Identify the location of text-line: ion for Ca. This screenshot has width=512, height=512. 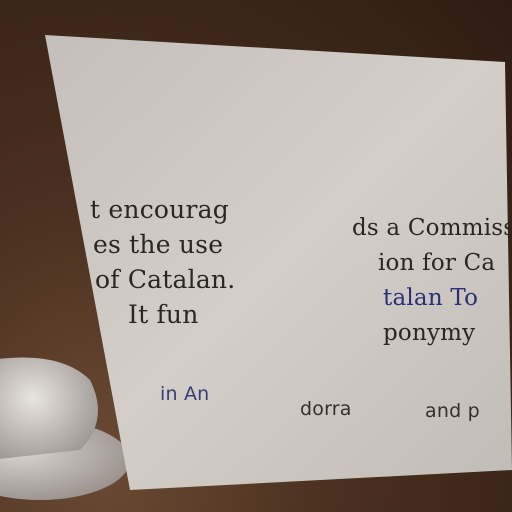
(437, 263).